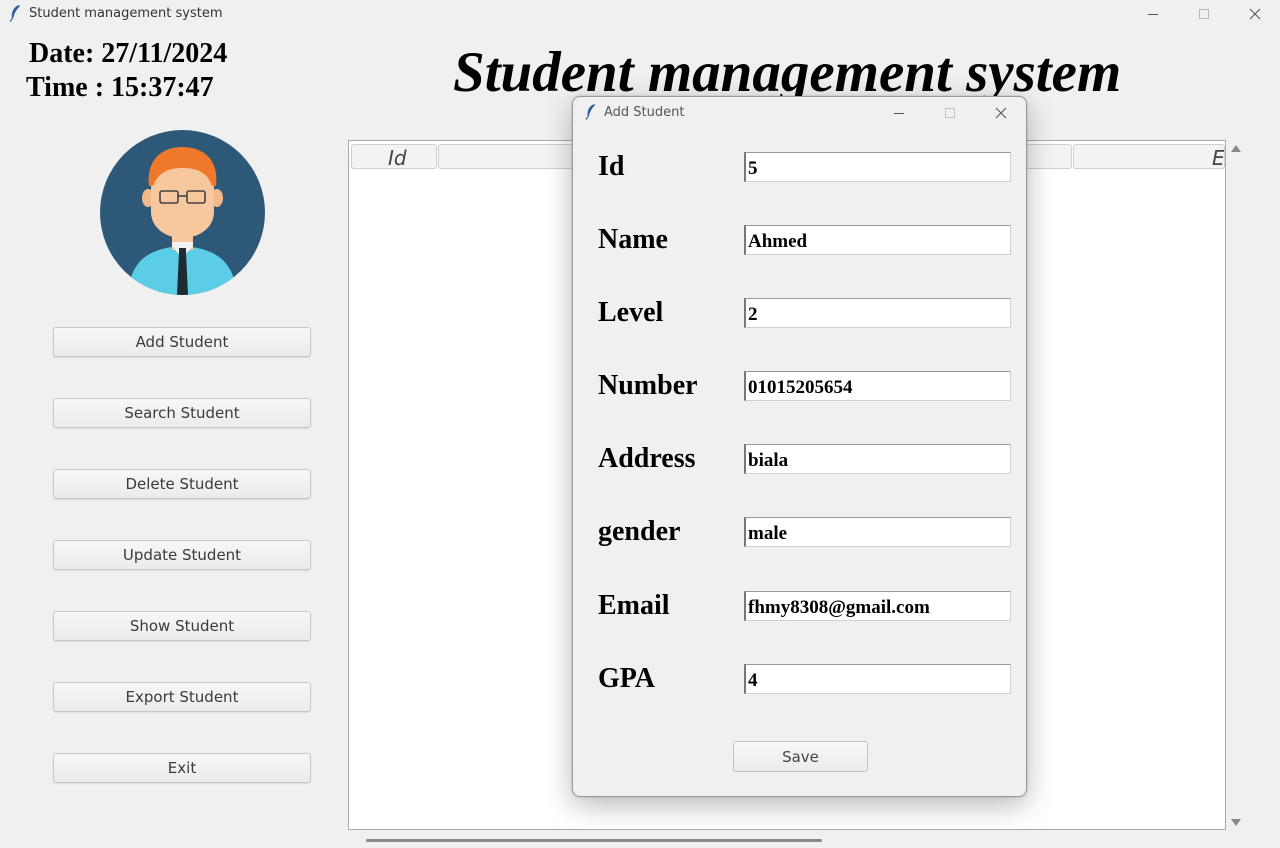  I want to click on column-header-label: Id, so click(397, 158).